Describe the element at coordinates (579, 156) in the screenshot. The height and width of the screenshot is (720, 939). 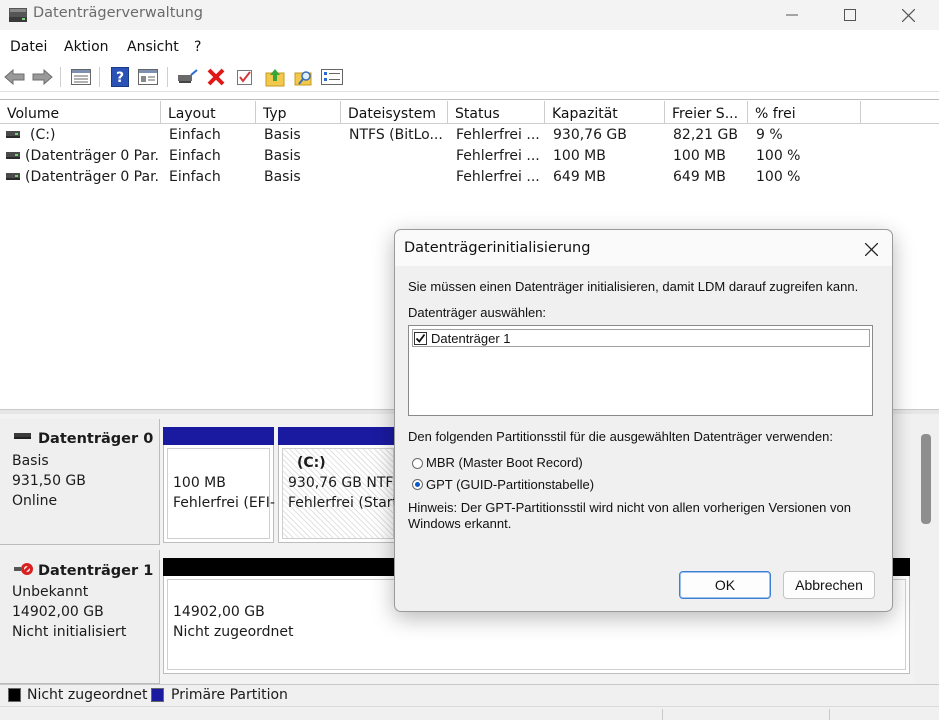
I see `cell-kapazitaet: 100 MB` at that location.